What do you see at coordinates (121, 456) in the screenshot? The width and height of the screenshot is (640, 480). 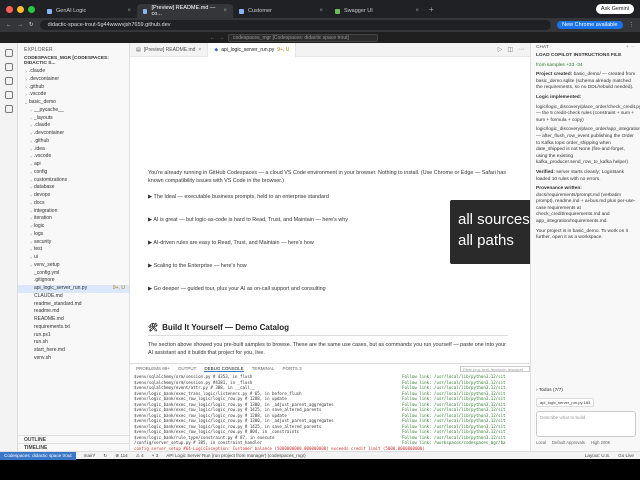 I see `errors-count: ⊗ 114` at bounding box center [121, 456].